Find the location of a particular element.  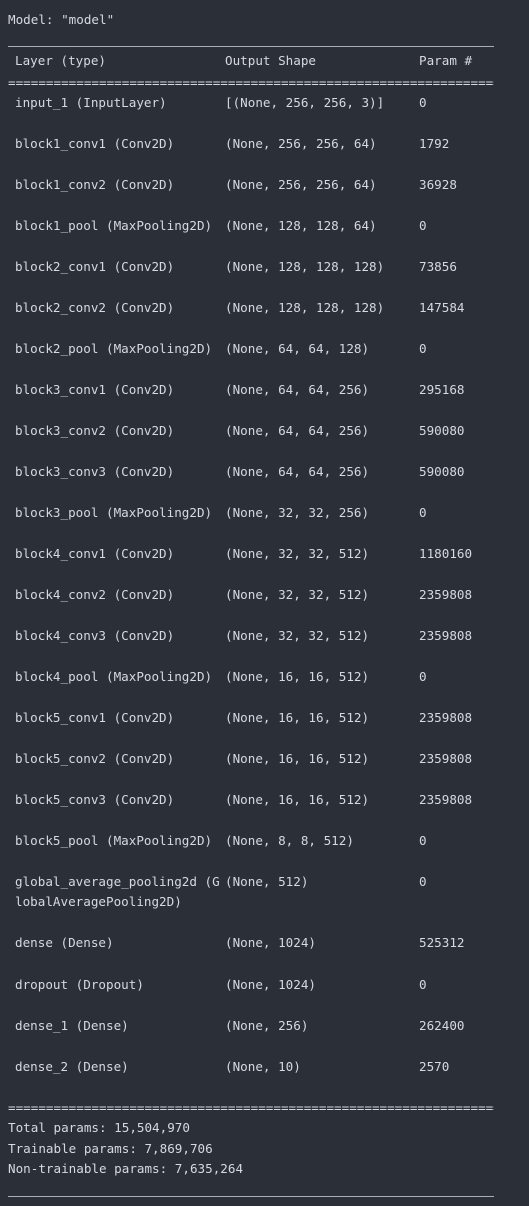

table-row: dense (Dense) (None, 1024) 525312 is located at coordinates (264, 953).